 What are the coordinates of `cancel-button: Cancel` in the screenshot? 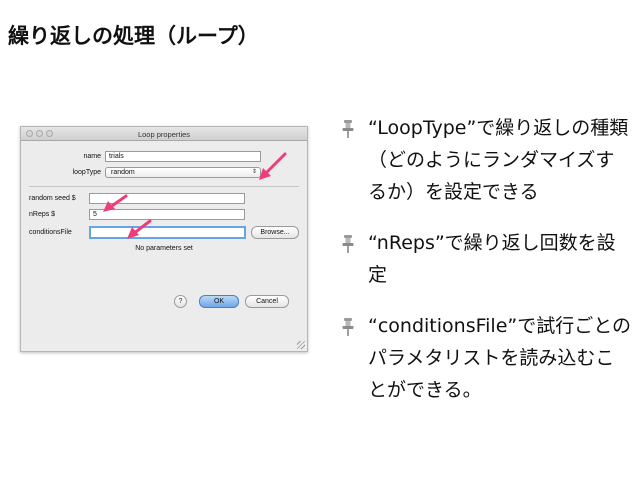 It's located at (267, 301).